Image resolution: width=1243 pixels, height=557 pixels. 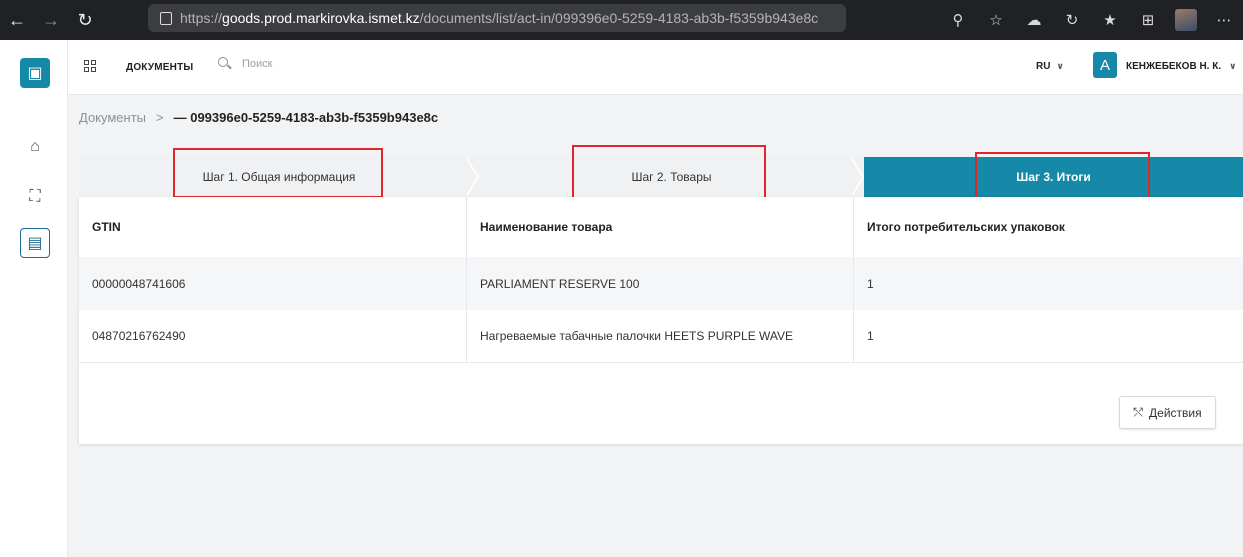 What do you see at coordinates (166, 18) in the screenshot?
I see `lock-icon` at bounding box center [166, 18].